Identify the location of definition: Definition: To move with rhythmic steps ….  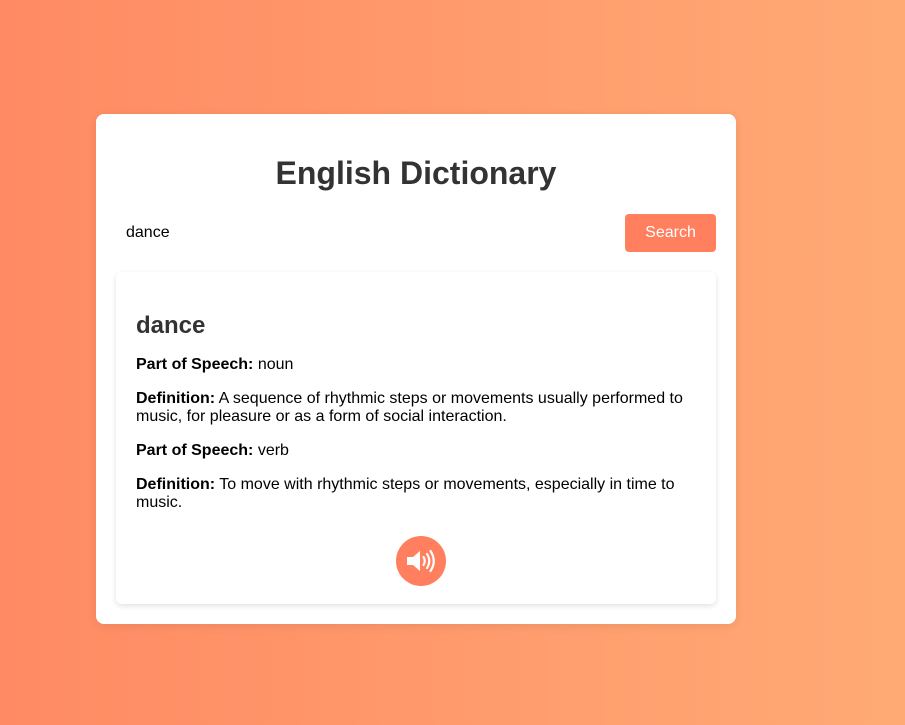
(416, 494).